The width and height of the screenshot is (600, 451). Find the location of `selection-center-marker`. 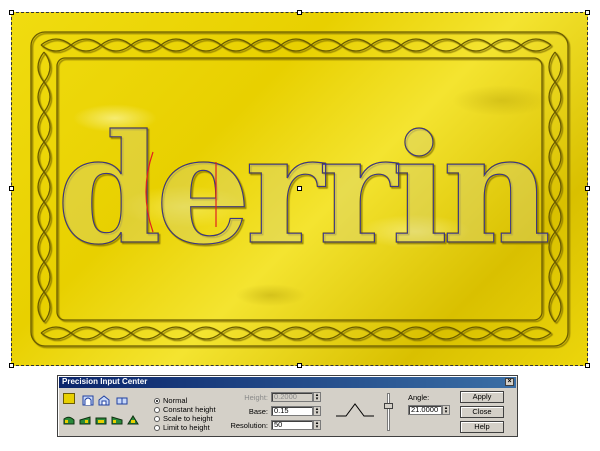

selection-center-marker is located at coordinates (299, 188).